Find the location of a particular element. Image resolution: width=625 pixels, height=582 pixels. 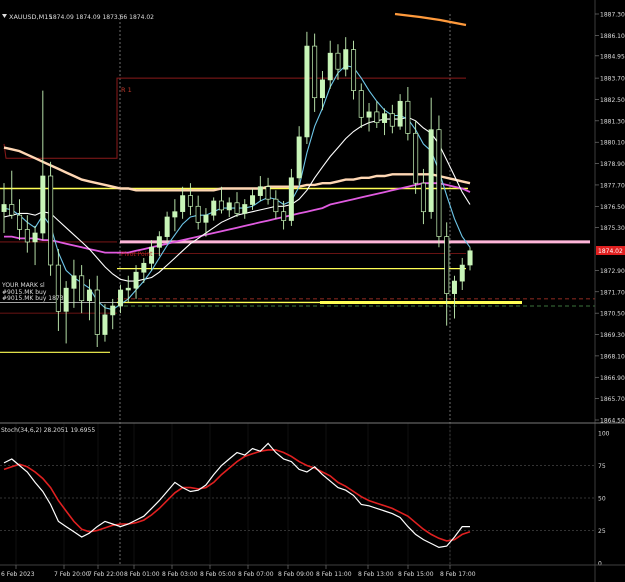

time-tick-label: 8 Feb 05:00 is located at coordinates (218, 574).